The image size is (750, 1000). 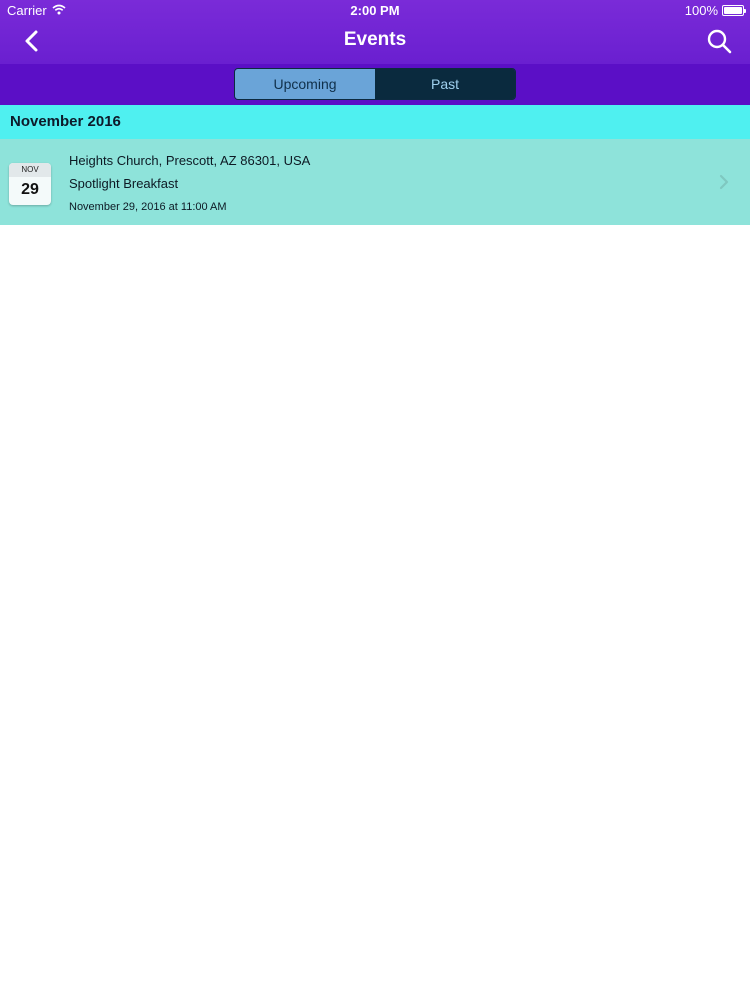 What do you see at coordinates (724, 182) in the screenshot?
I see `chevron-right-icon` at bounding box center [724, 182].